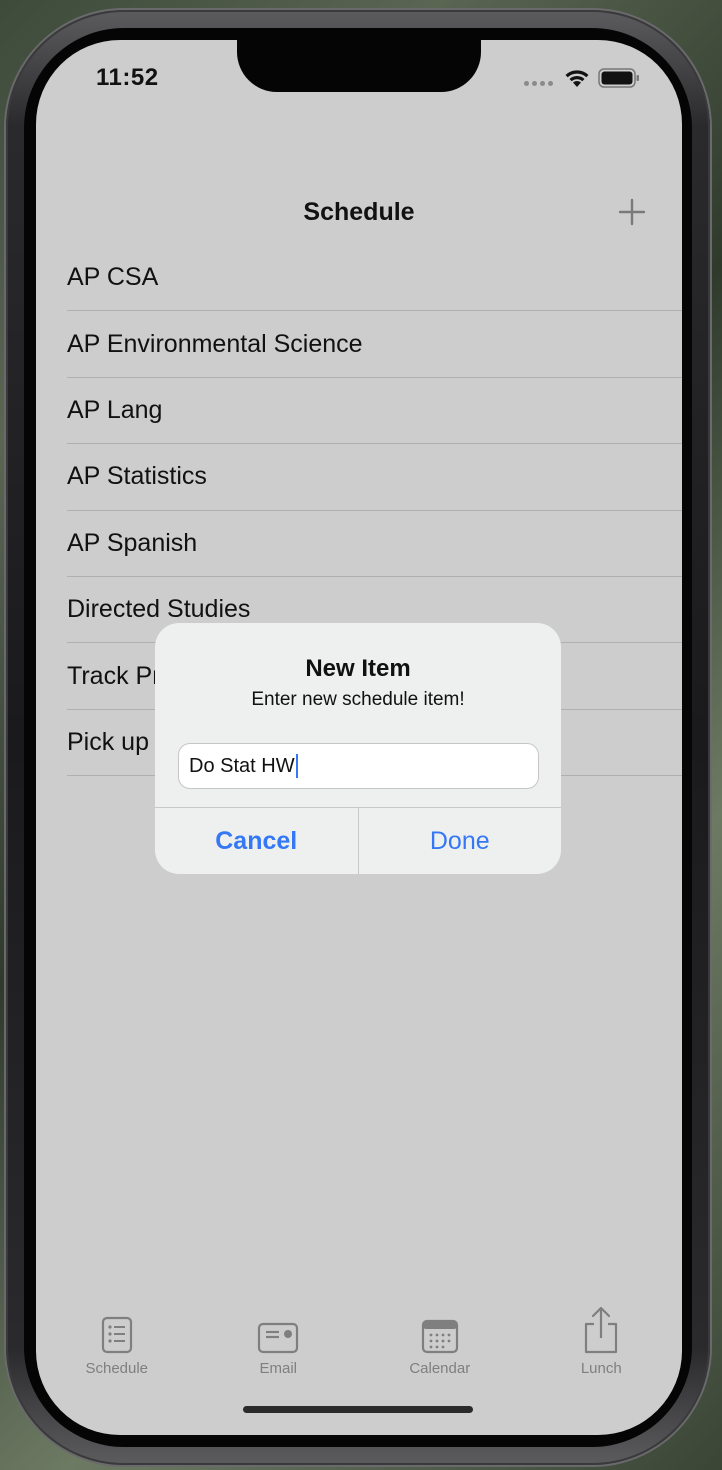 This screenshot has width=722, height=1470. What do you see at coordinates (538, 83) in the screenshot?
I see `signal-icon` at bounding box center [538, 83].